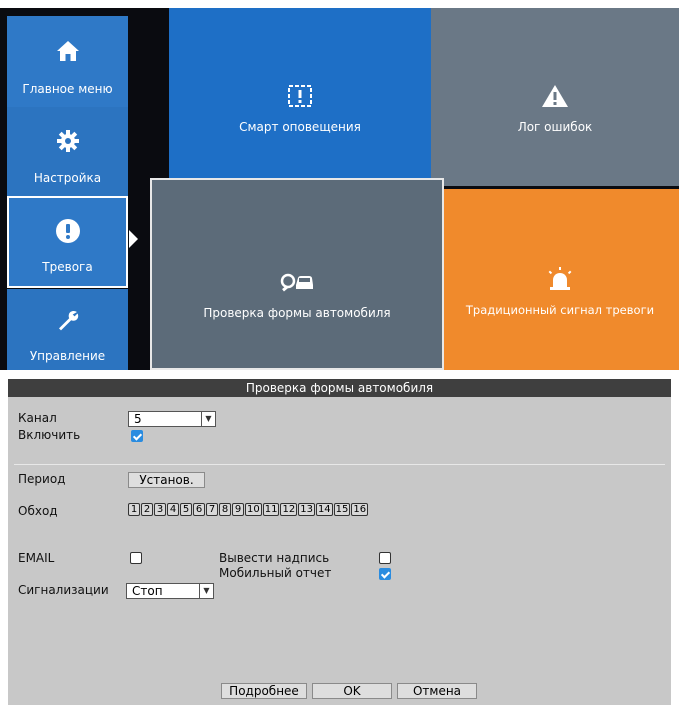 This screenshot has width=679, height=705. What do you see at coordinates (306, 509) in the screenshot?
I see `cruise-channel-box: 13` at bounding box center [306, 509].